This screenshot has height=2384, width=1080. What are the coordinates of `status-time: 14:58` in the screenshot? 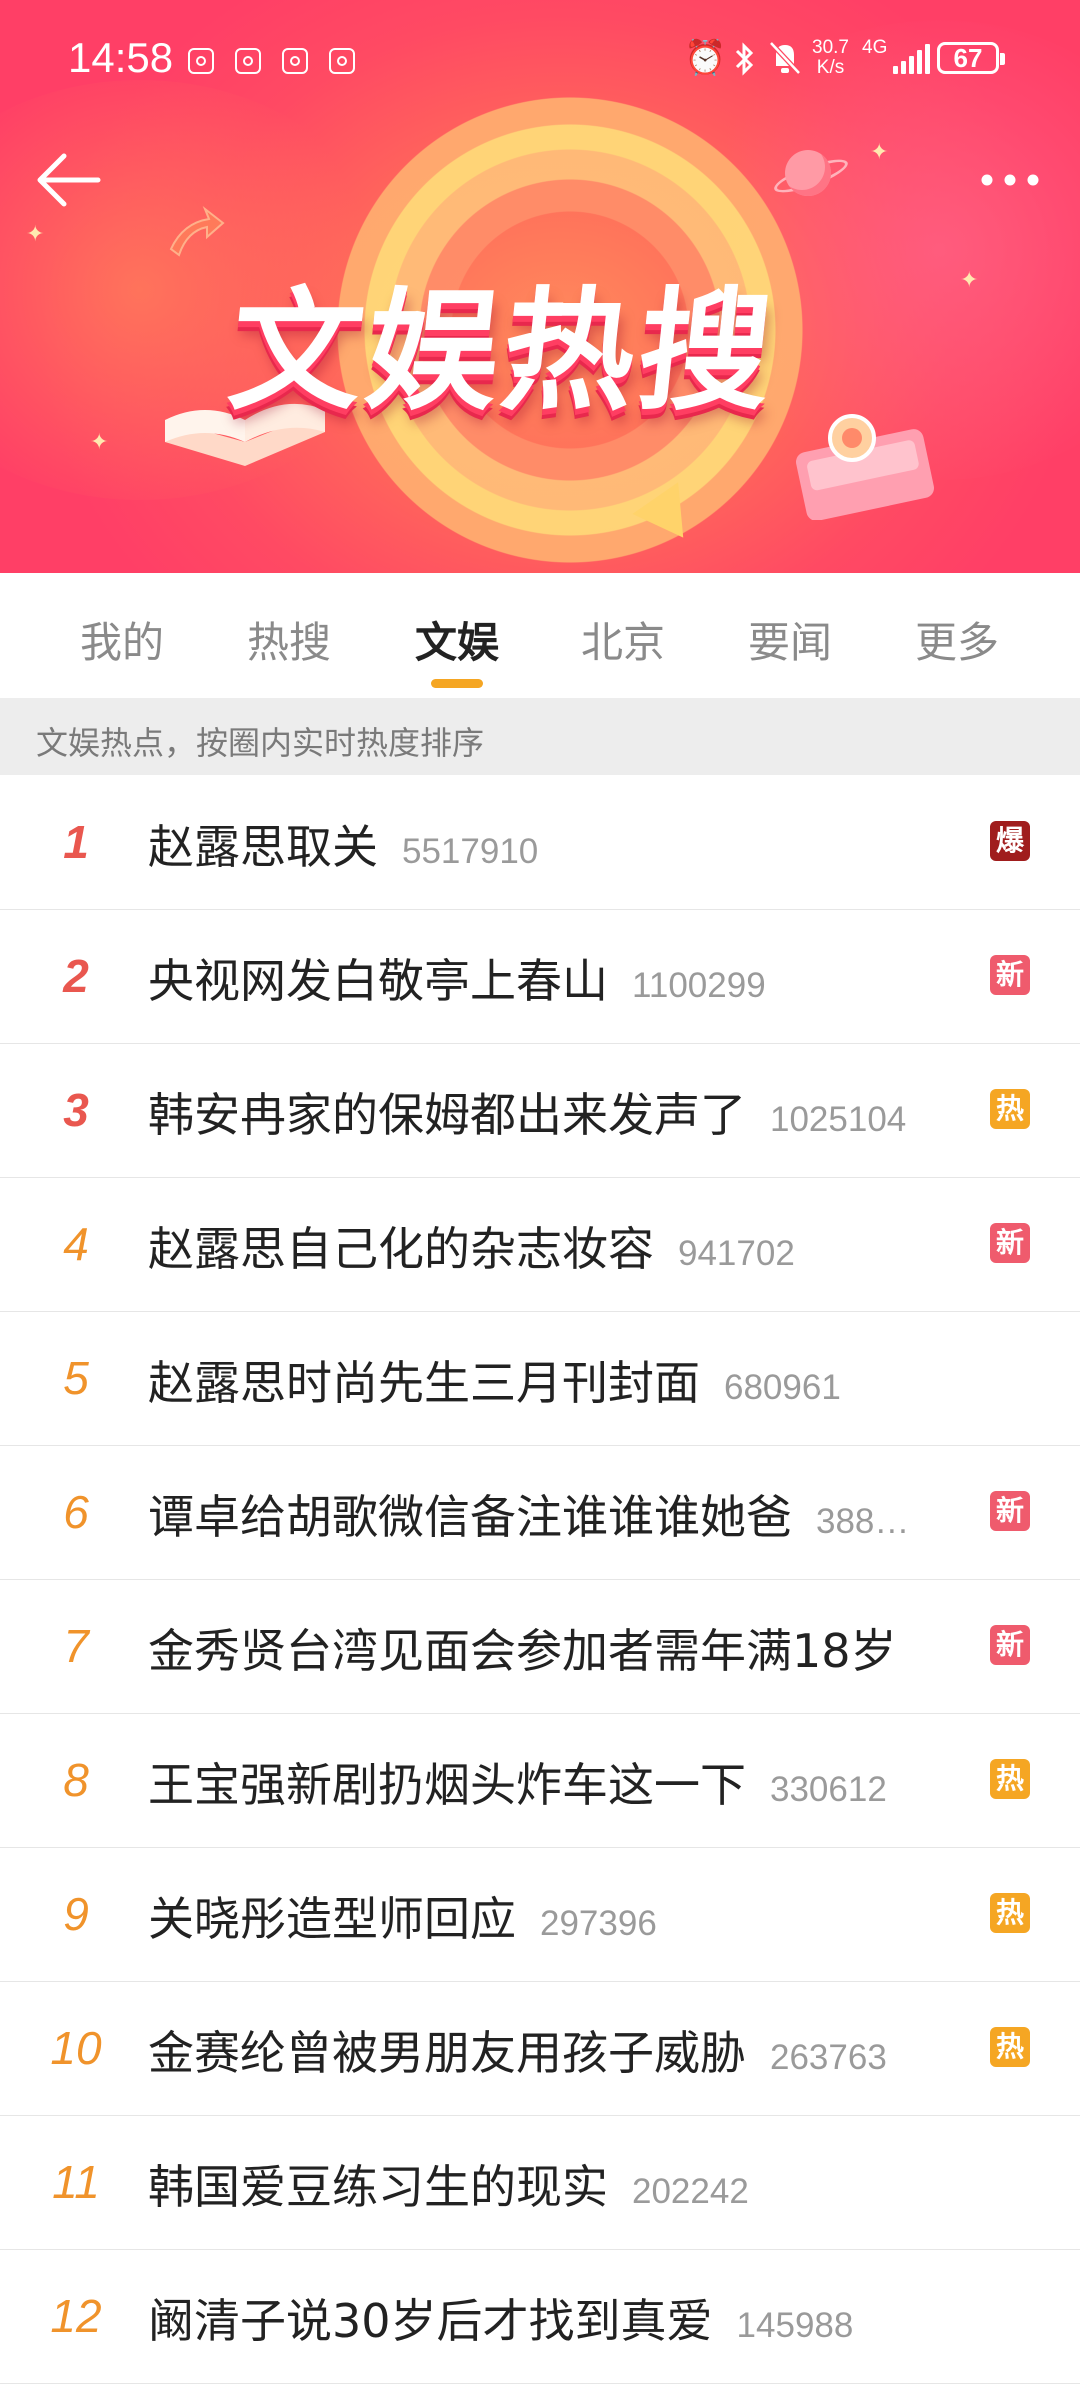 It's located at (121, 57).